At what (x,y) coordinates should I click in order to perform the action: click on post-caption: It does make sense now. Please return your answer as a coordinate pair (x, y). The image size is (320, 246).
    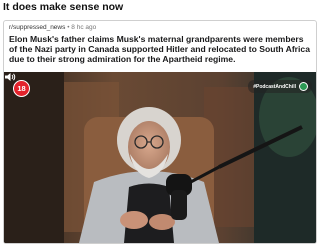
    Looking at the image, I should click on (63, 7).